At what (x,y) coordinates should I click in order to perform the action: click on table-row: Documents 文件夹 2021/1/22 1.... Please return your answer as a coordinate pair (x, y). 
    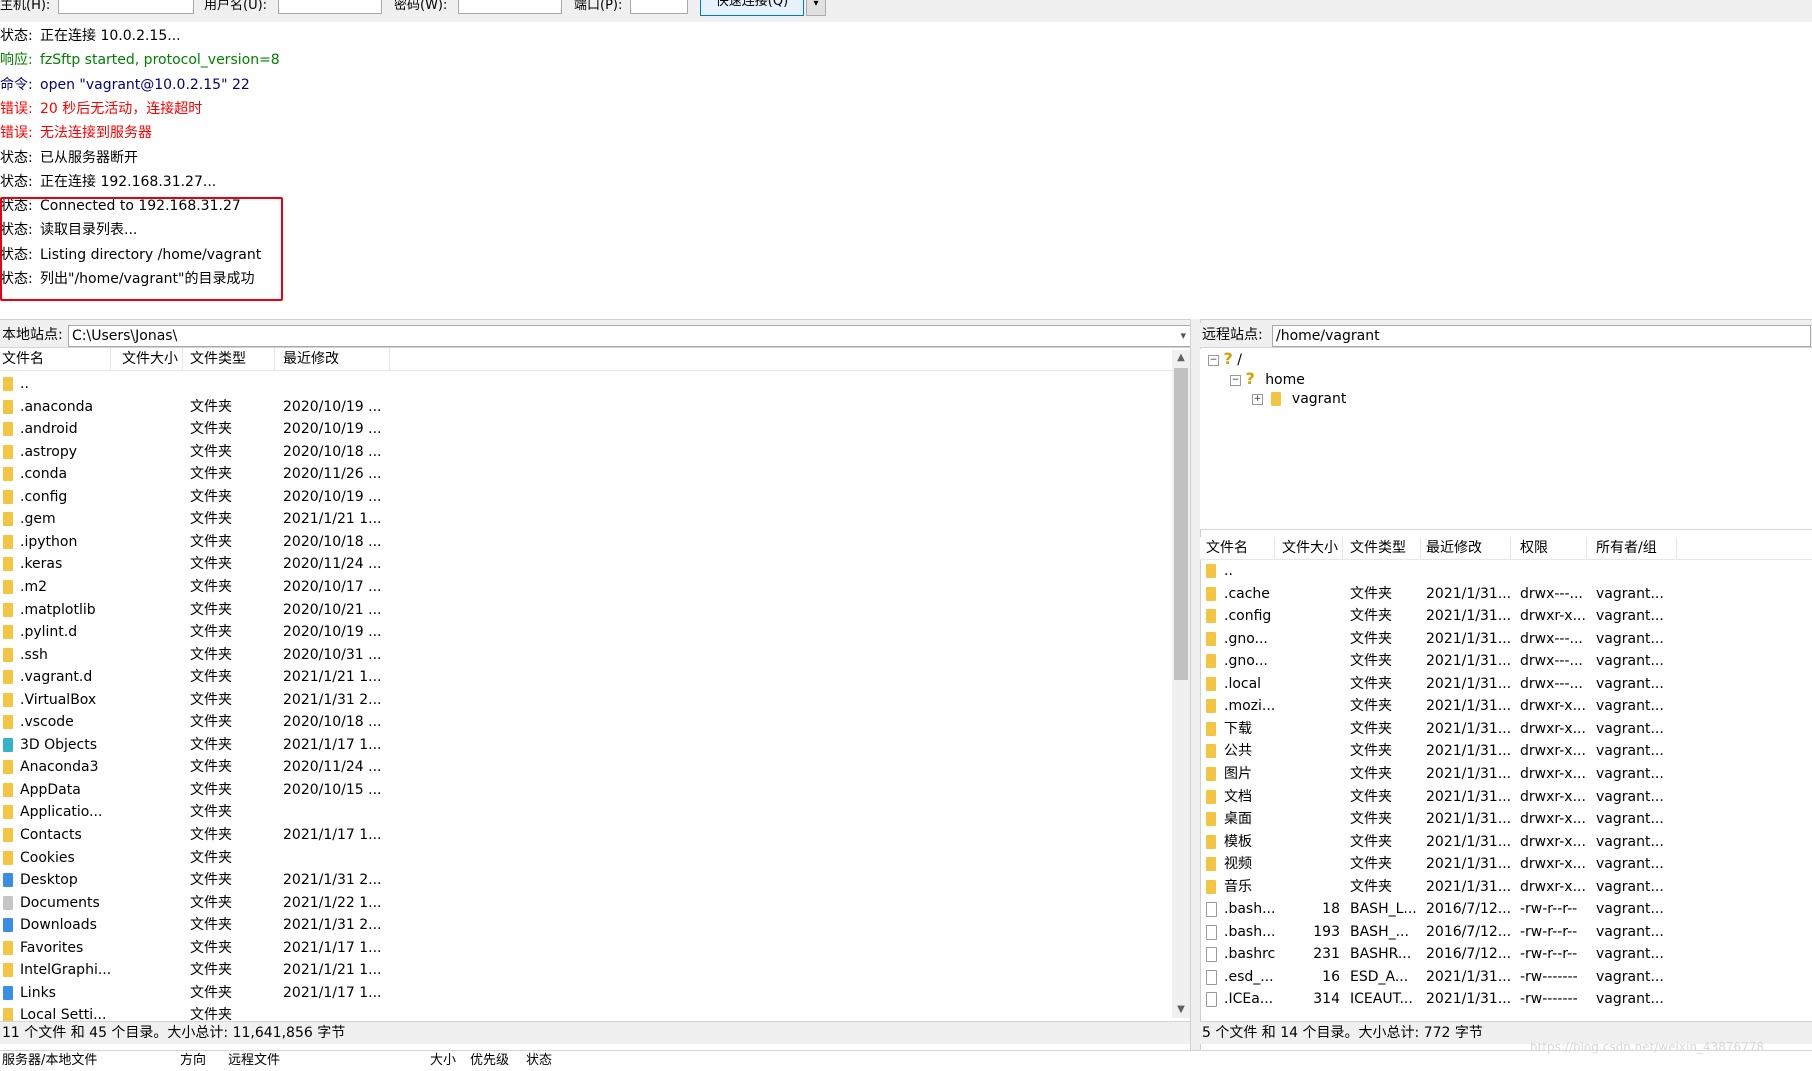
    Looking at the image, I should click on (585, 903).